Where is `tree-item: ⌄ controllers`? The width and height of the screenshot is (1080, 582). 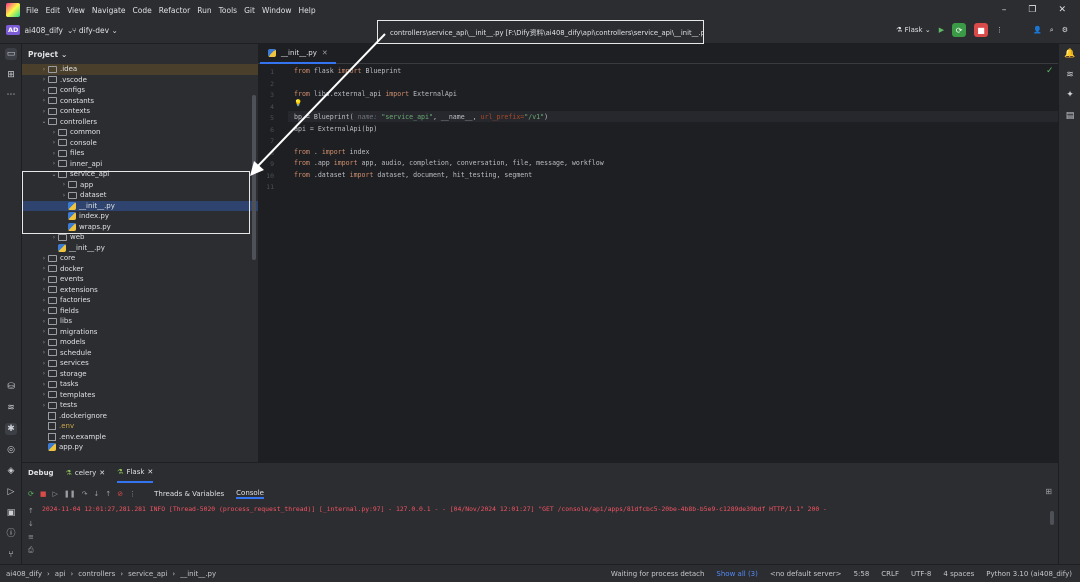 tree-item: ⌄ controllers is located at coordinates (140, 122).